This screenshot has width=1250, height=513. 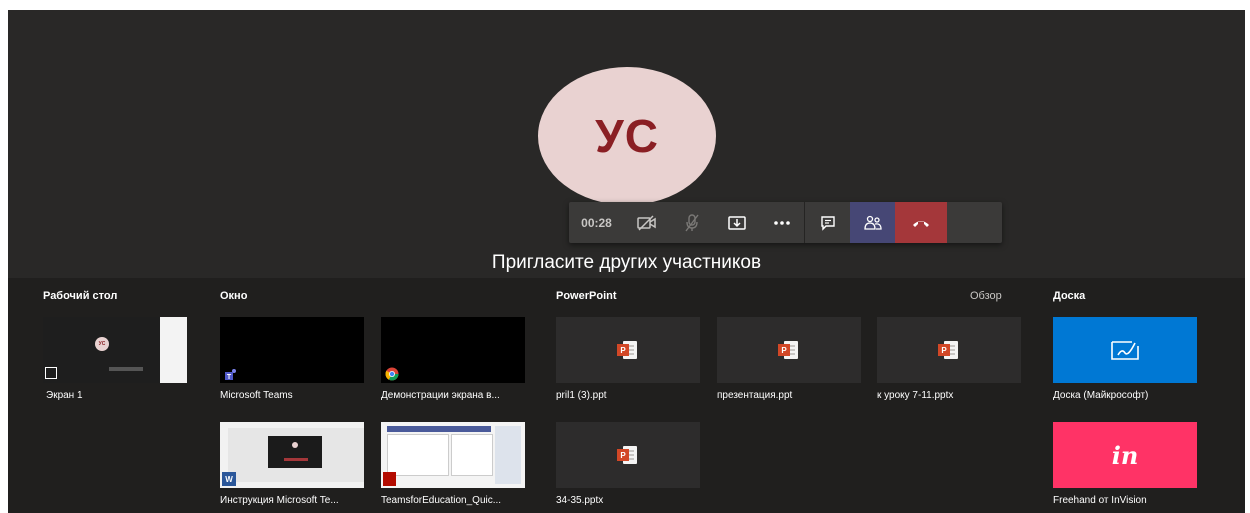 I want to click on section-whiteboard-header: Доска, so click(x=1069, y=296).